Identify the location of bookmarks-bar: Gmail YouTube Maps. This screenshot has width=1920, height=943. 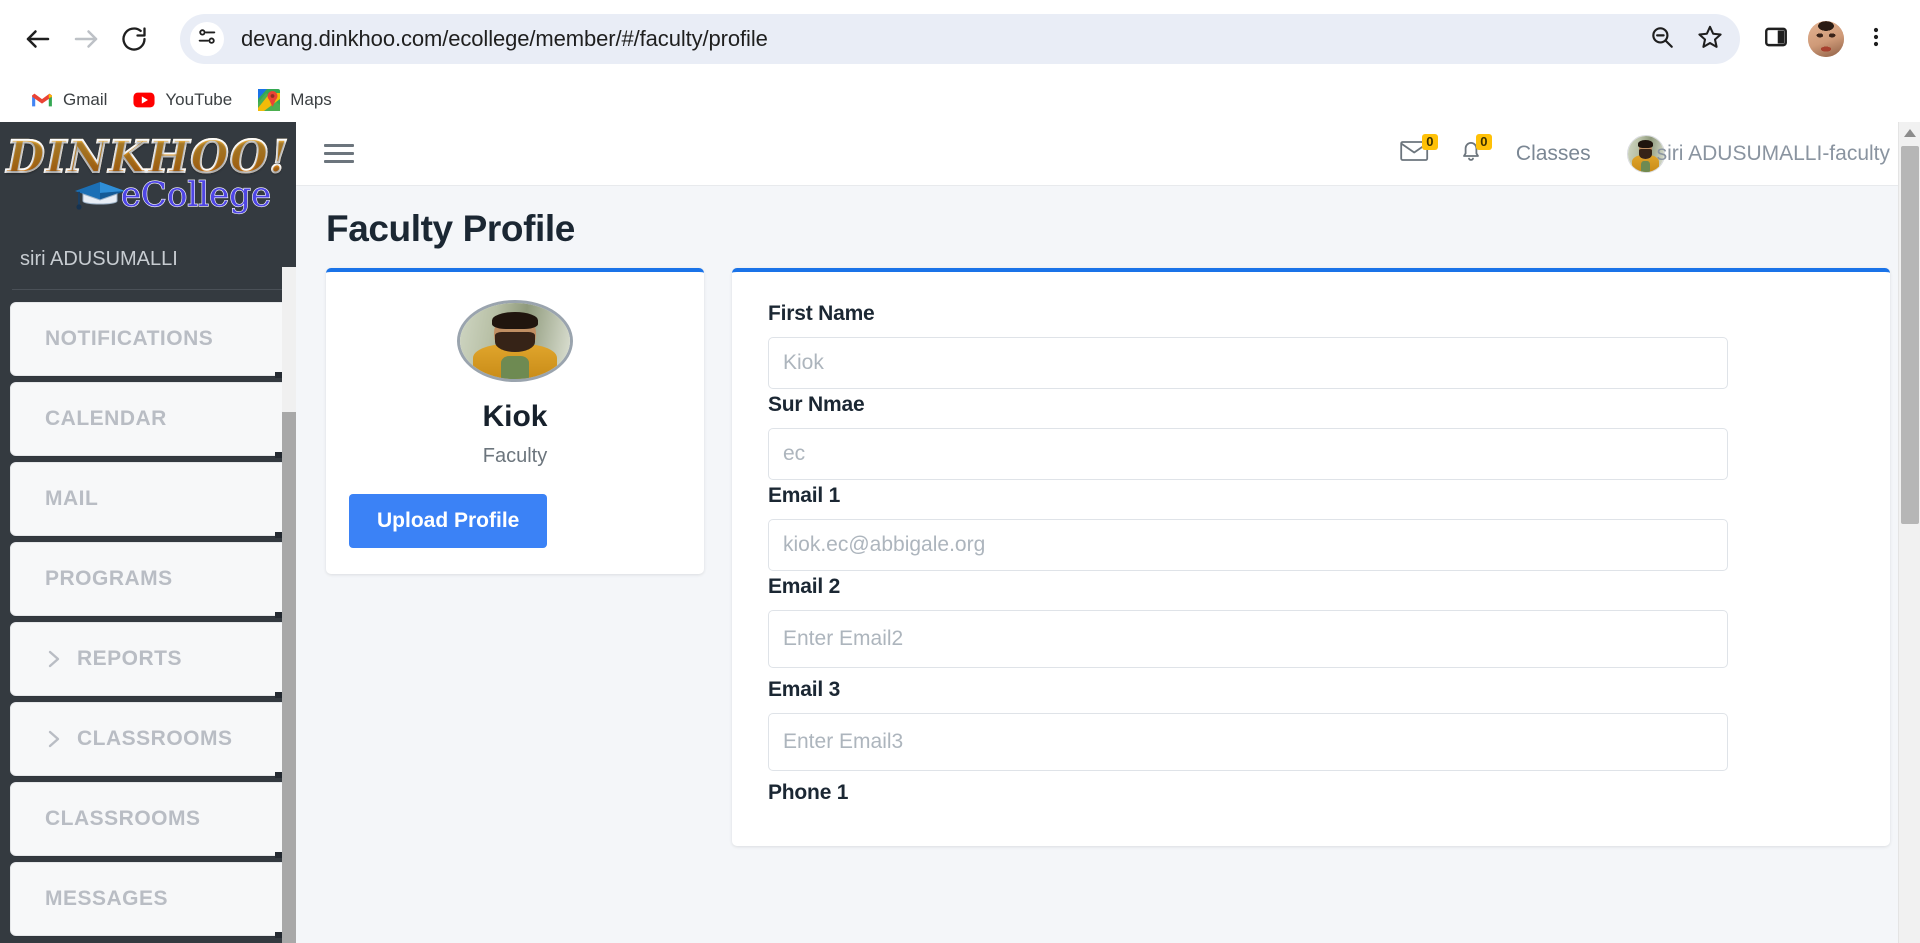
(960, 100).